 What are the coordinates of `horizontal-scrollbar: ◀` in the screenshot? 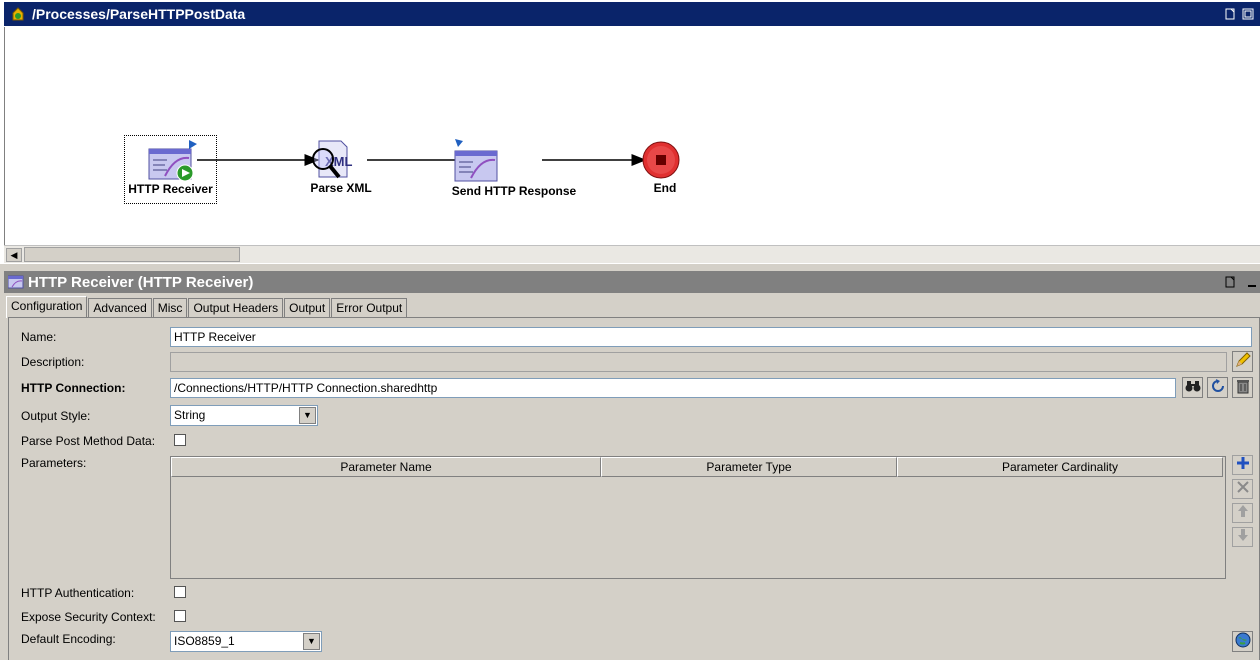 It's located at (632, 254).